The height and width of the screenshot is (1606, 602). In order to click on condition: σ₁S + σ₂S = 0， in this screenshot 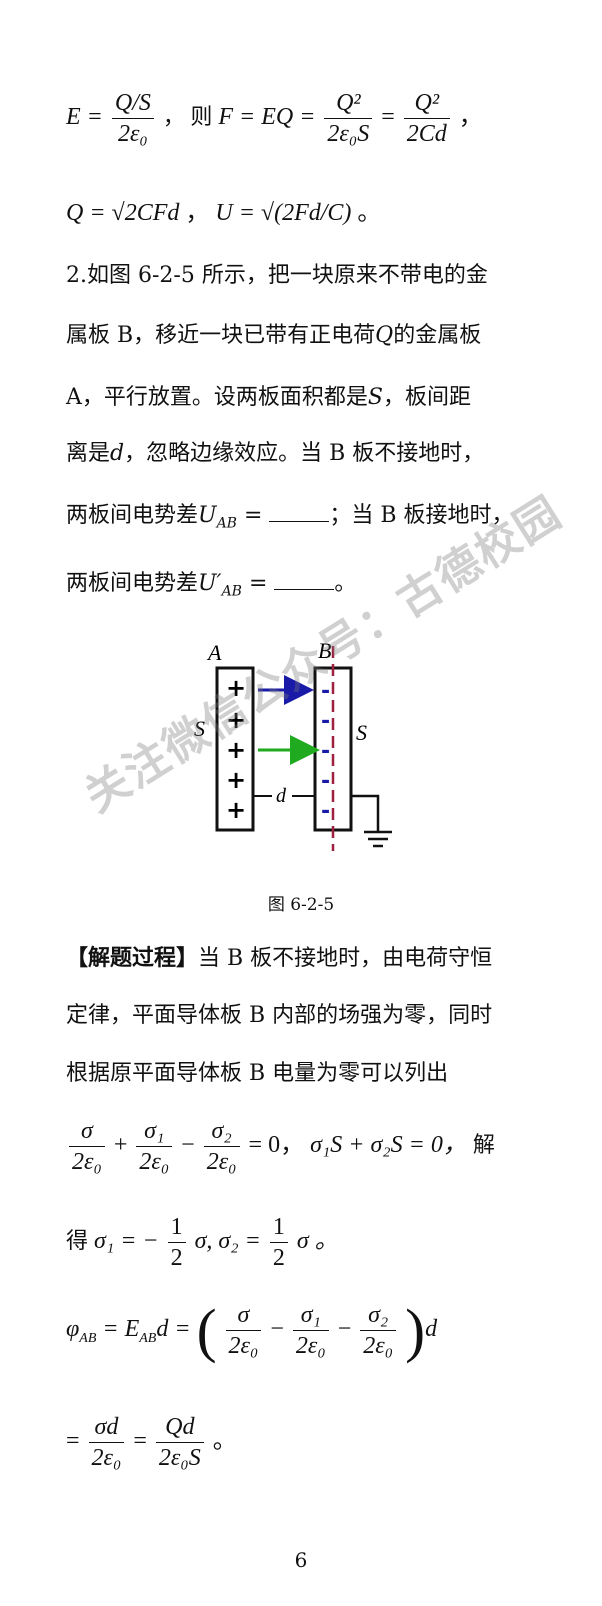, I will do `click(388, 1145)`.